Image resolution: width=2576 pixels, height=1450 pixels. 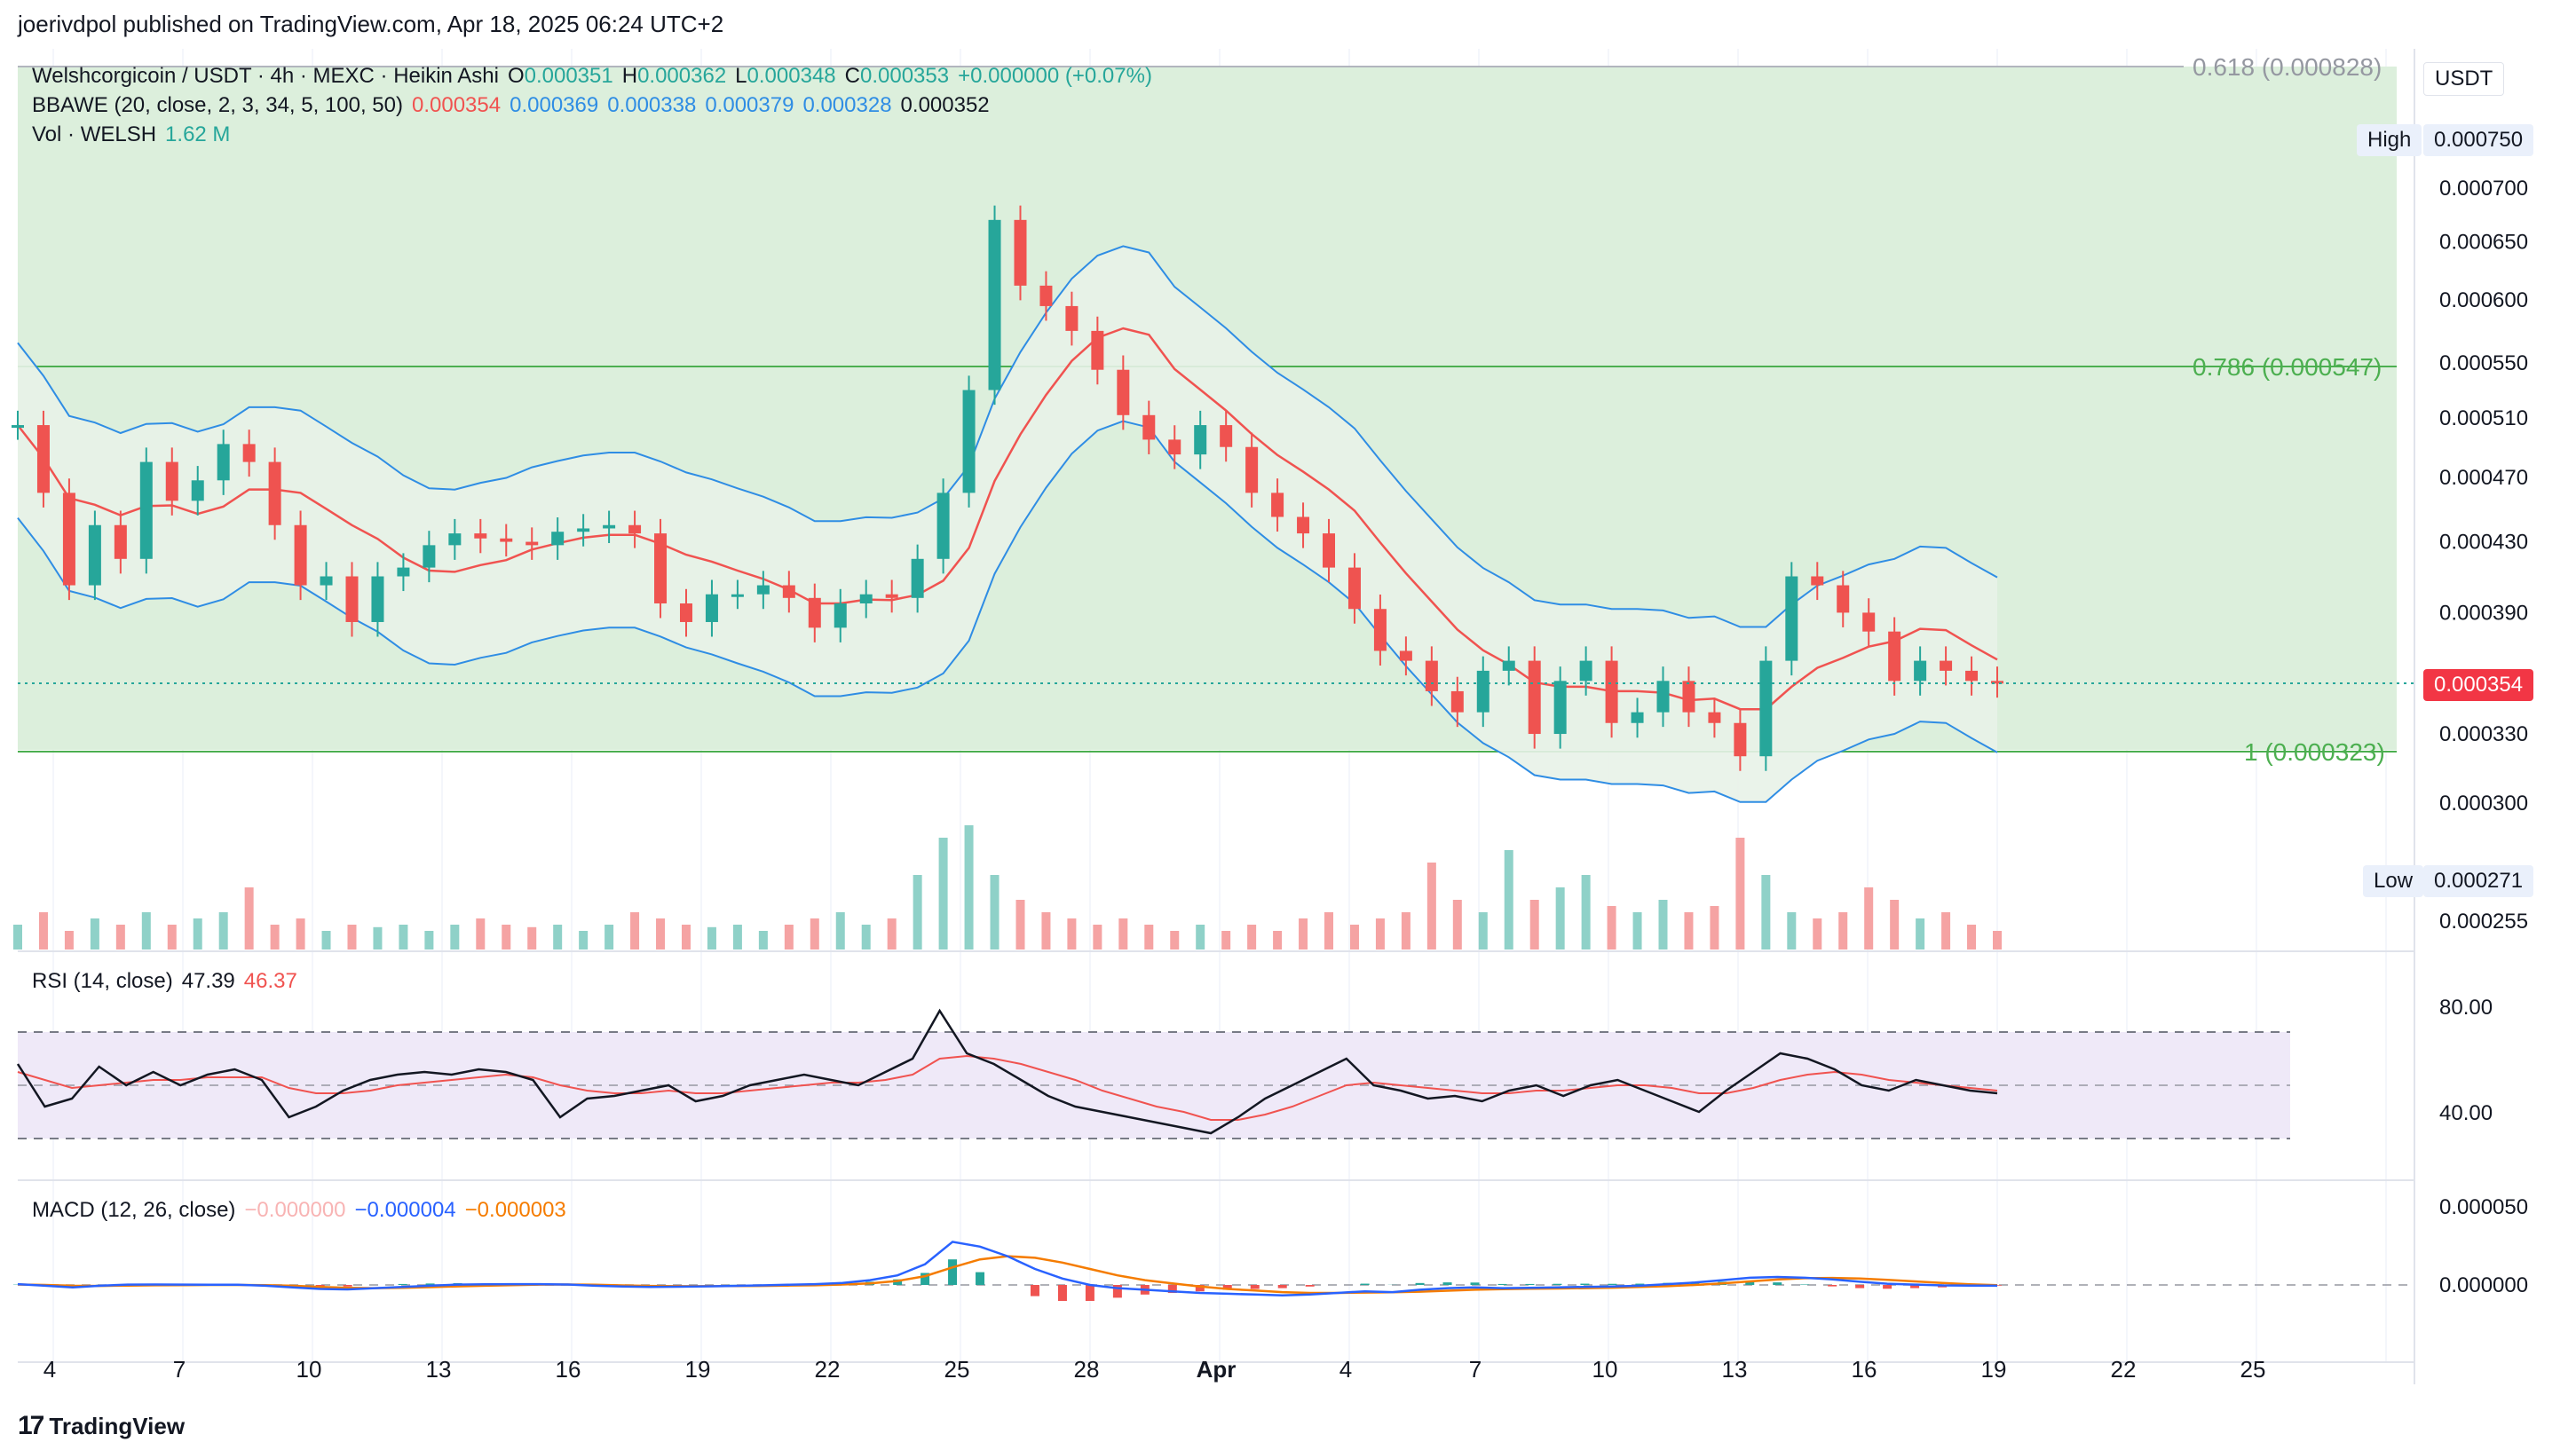 What do you see at coordinates (568, 76) in the screenshot?
I see `open-value: 0.000351` at bounding box center [568, 76].